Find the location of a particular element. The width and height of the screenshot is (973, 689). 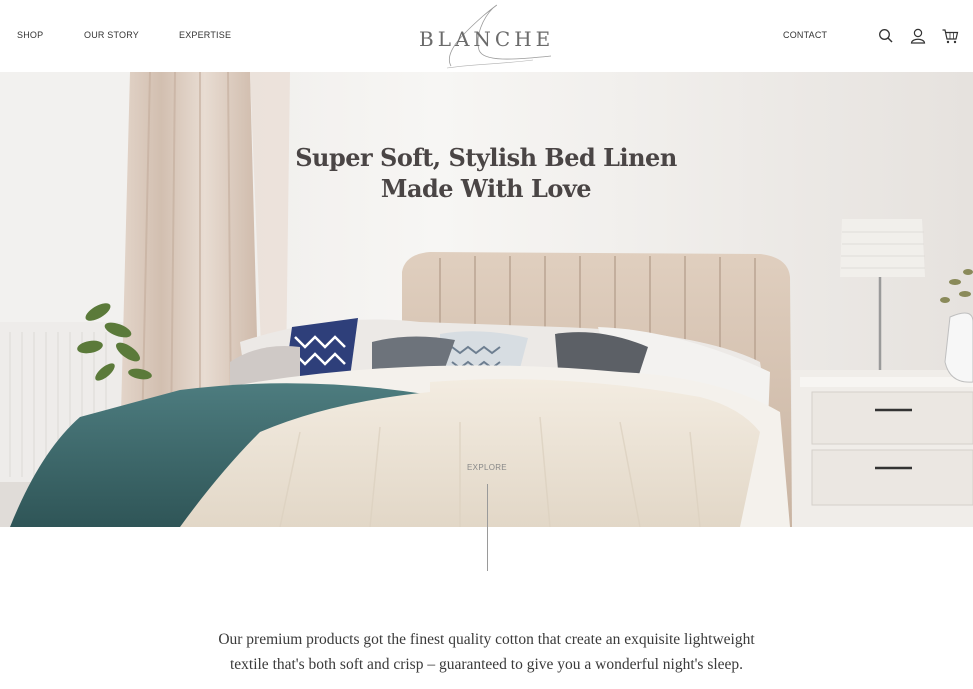

nav-shop: SHOP is located at coordinates (30, 35).